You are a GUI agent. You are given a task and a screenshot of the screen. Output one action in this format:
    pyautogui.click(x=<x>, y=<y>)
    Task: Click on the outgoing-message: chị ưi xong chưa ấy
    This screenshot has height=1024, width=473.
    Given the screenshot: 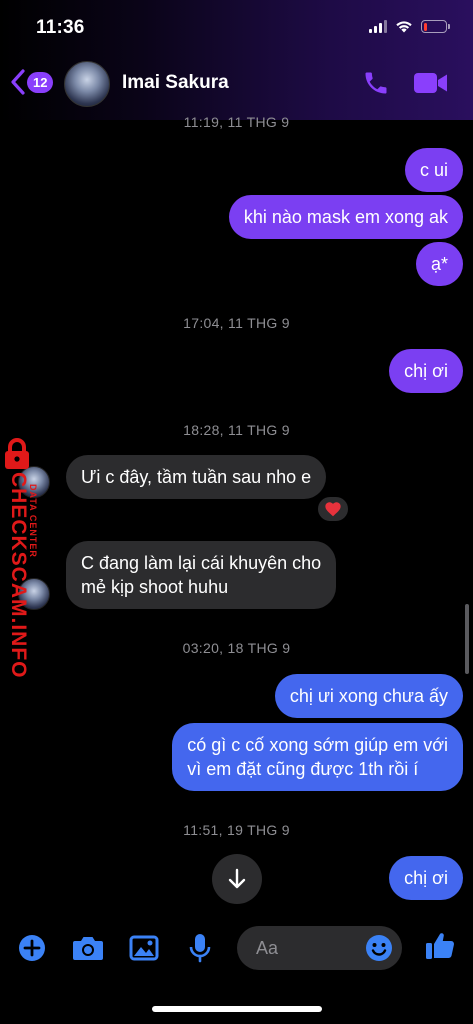 What is the action you would take?
    pyautogui.click(x=368, y=696)
    